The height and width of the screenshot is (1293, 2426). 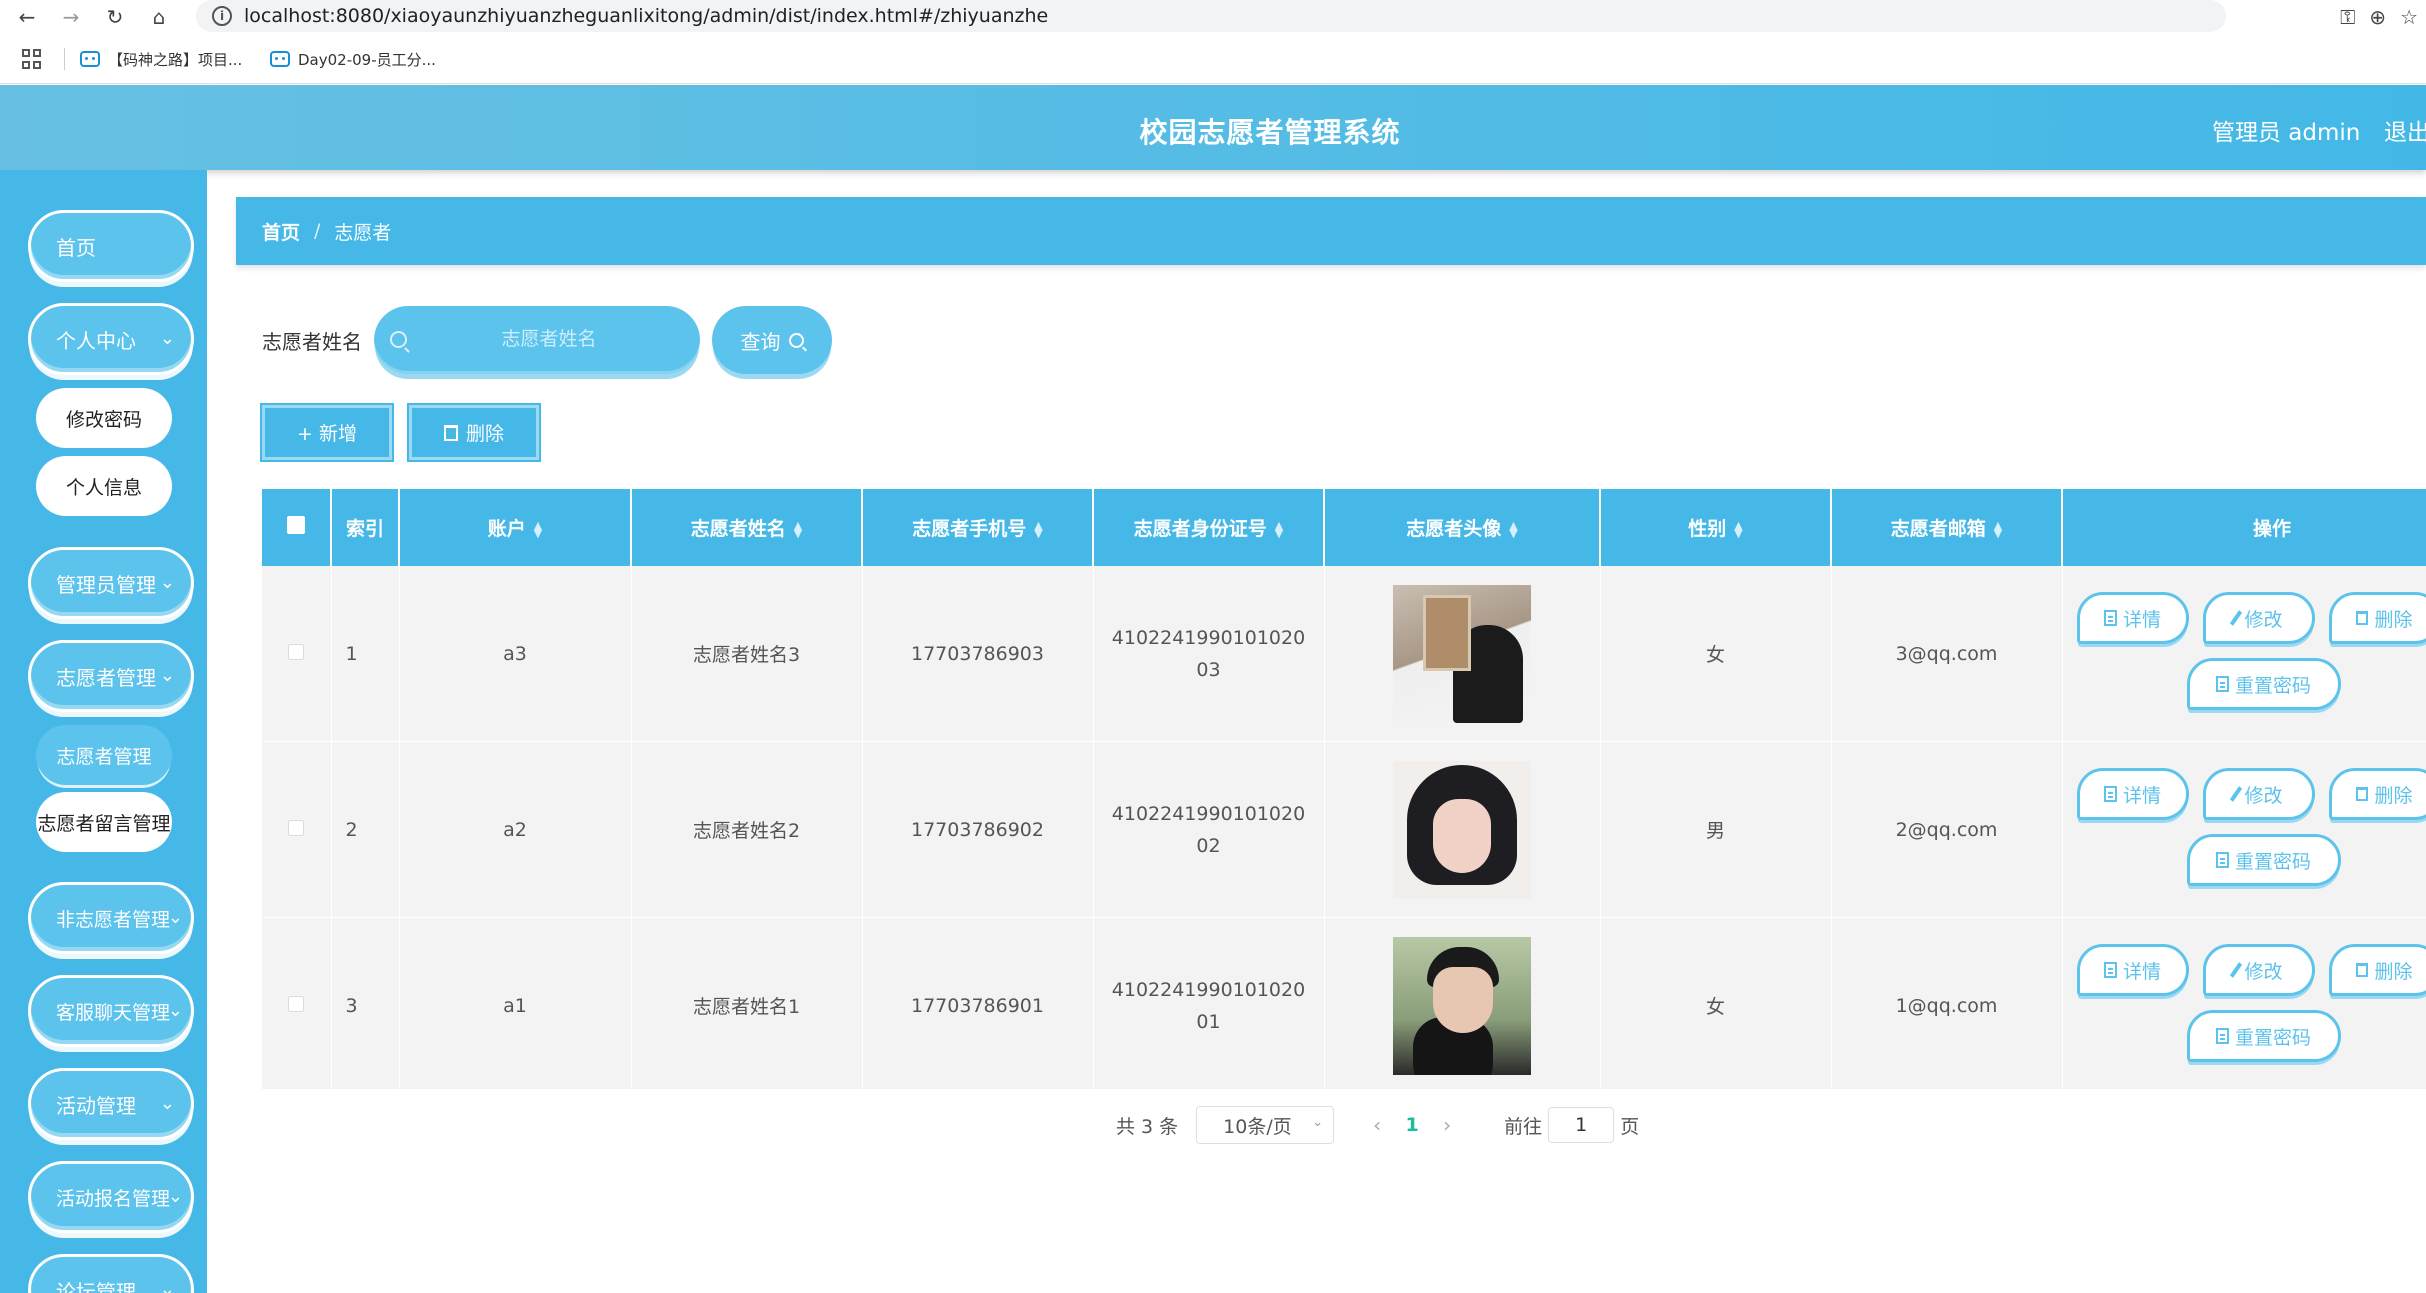 I want to click on column-header: 账户 ▲ ▼, so click(x=515, y=527).